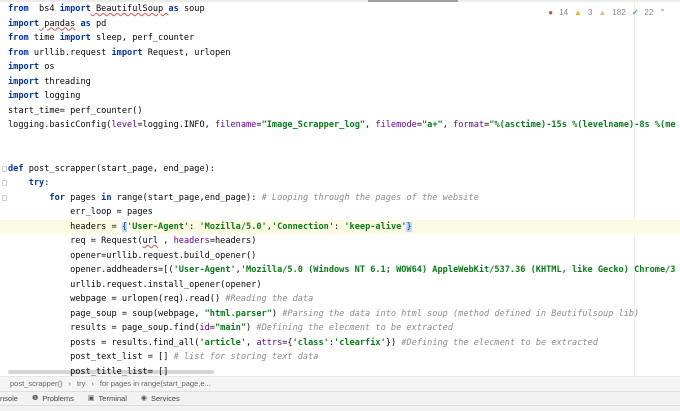  I want to click on code-line: import pandas as pd, so click(340, 24).